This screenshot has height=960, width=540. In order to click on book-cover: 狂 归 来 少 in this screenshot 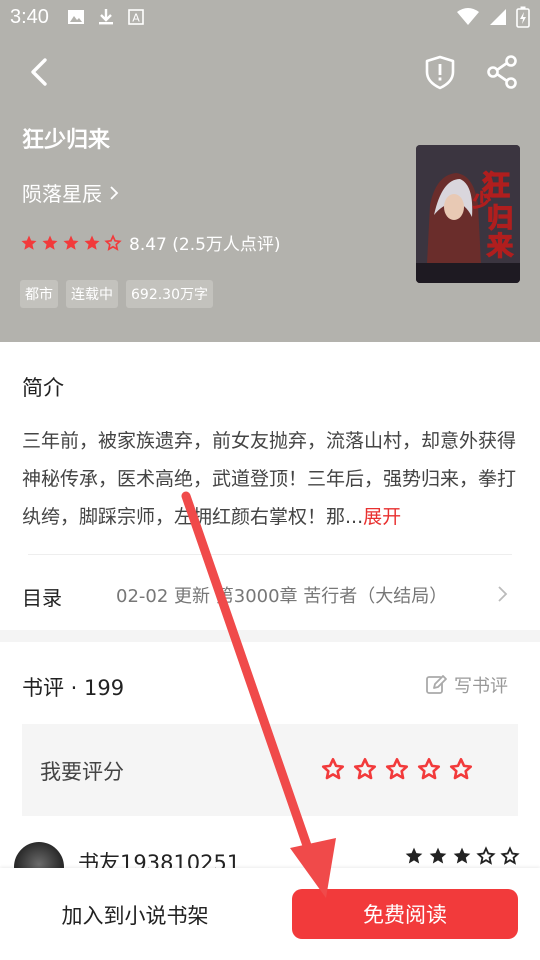, I will do `click(468, 214)`.